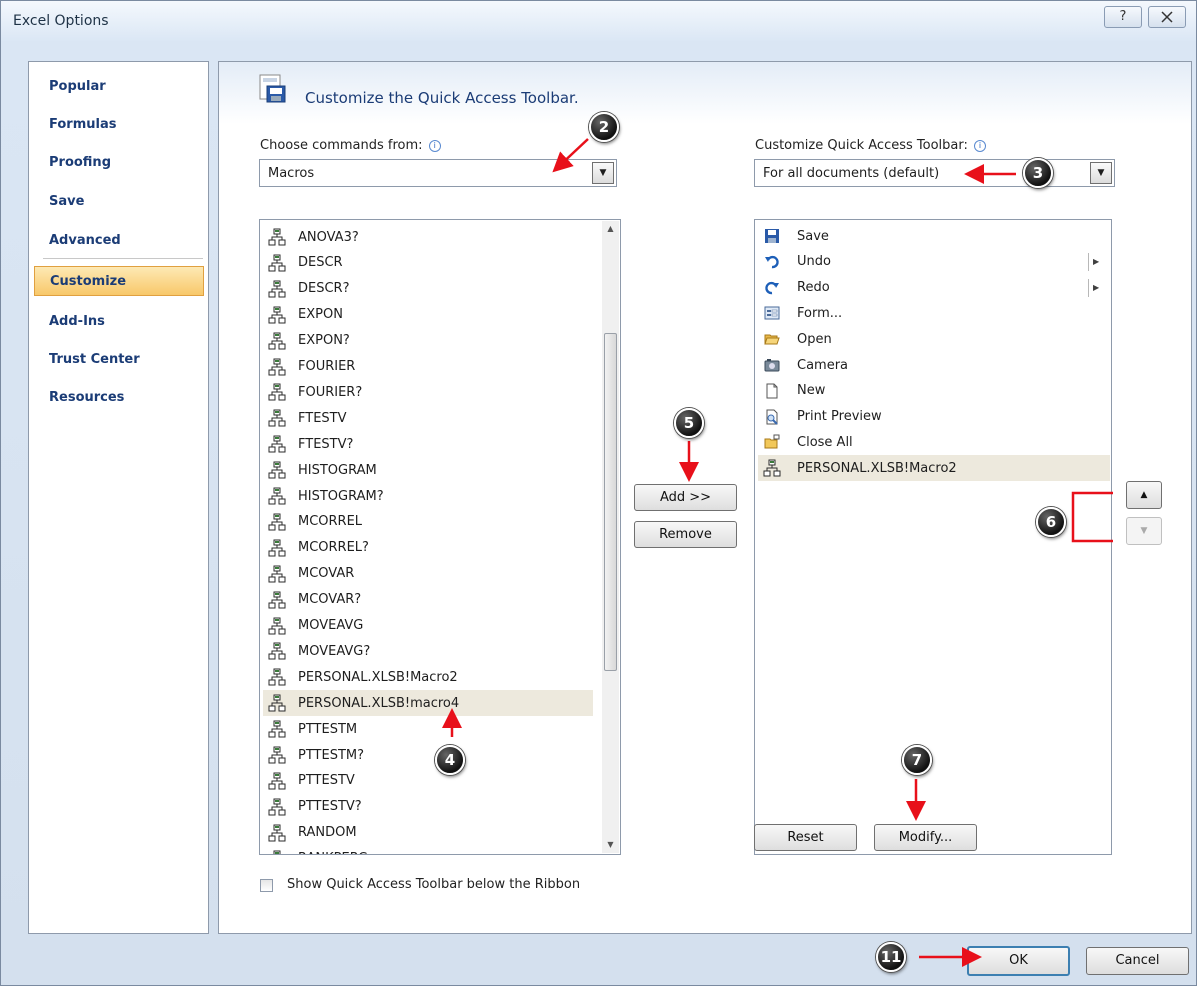  What do you see at coordinates (604, 127) in the screenshot?
I see `annotation-badge-2: 2` at bounding box center [604, 127].